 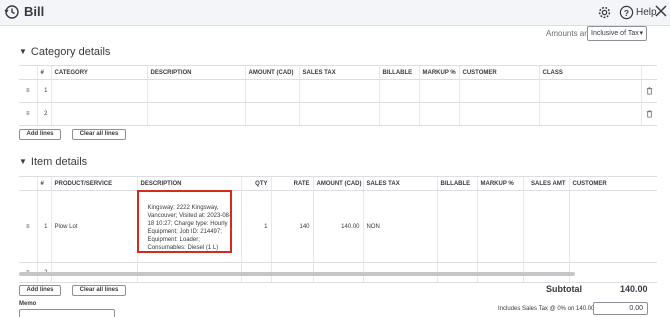 I want to click on item-details-header: ▼ Item details, so click(x=53, y=162).